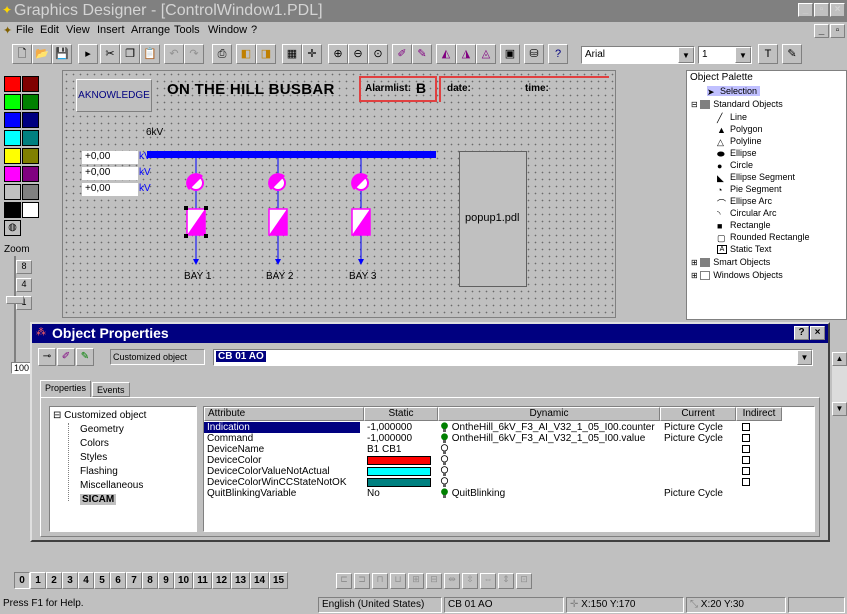  What do you see at coordinates (749, 189) in the screenshot?
I see `palette-item-pie-segment: ◔ Pie Segment` at bounding box center [749, 189].